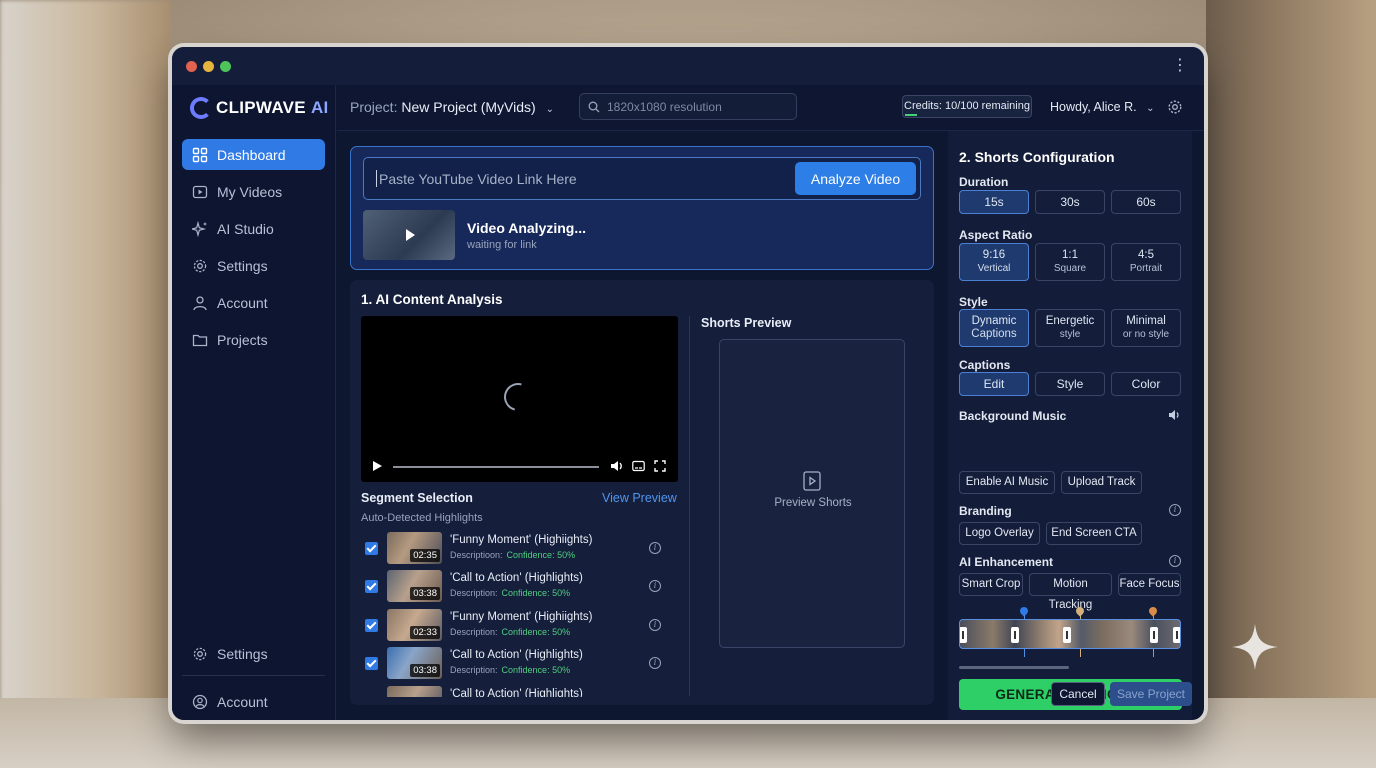 This screenshot has height=768, width=1376. What do you see at coordinates (639, 498) in the screenshot?
I see `view-preview-link: View Preview` at bounding box center [639, 498].